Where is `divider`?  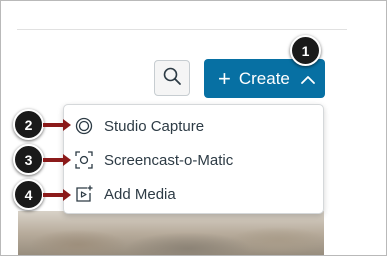
divider is located at coordinates (182, 29).